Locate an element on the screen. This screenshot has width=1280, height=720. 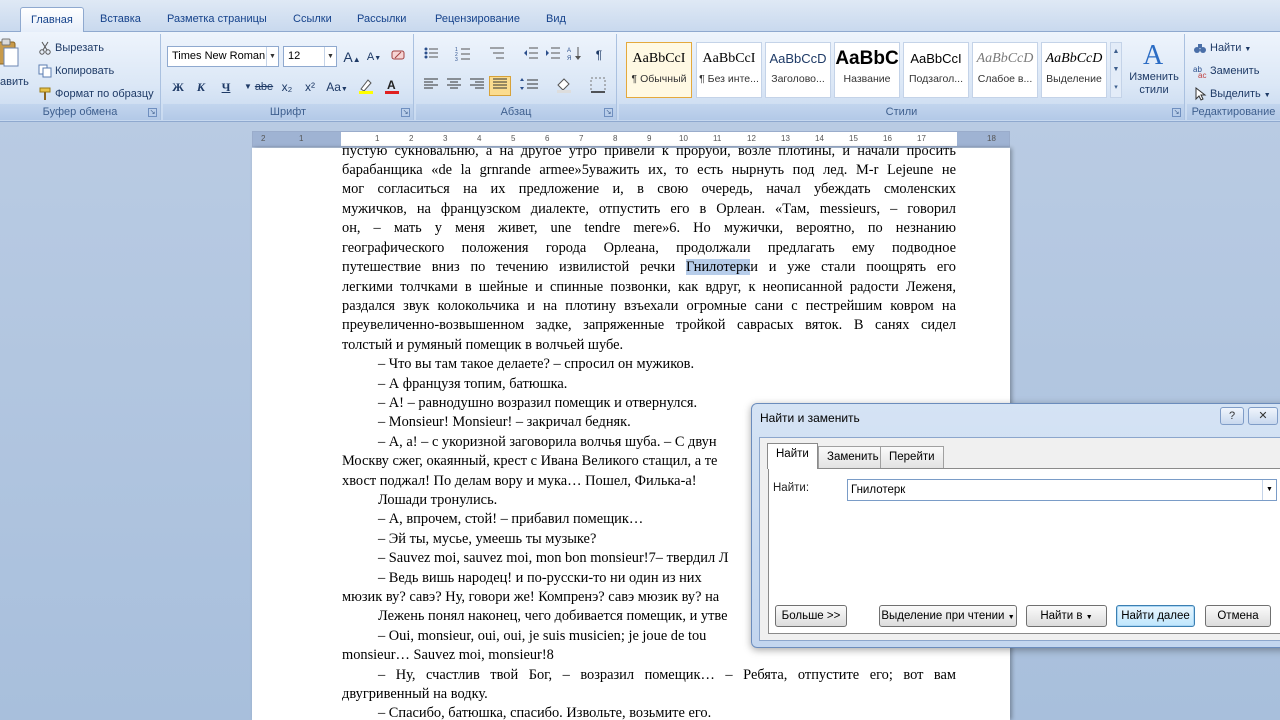
find-button: Найти ▼ is located at coordinates (1222, 48).